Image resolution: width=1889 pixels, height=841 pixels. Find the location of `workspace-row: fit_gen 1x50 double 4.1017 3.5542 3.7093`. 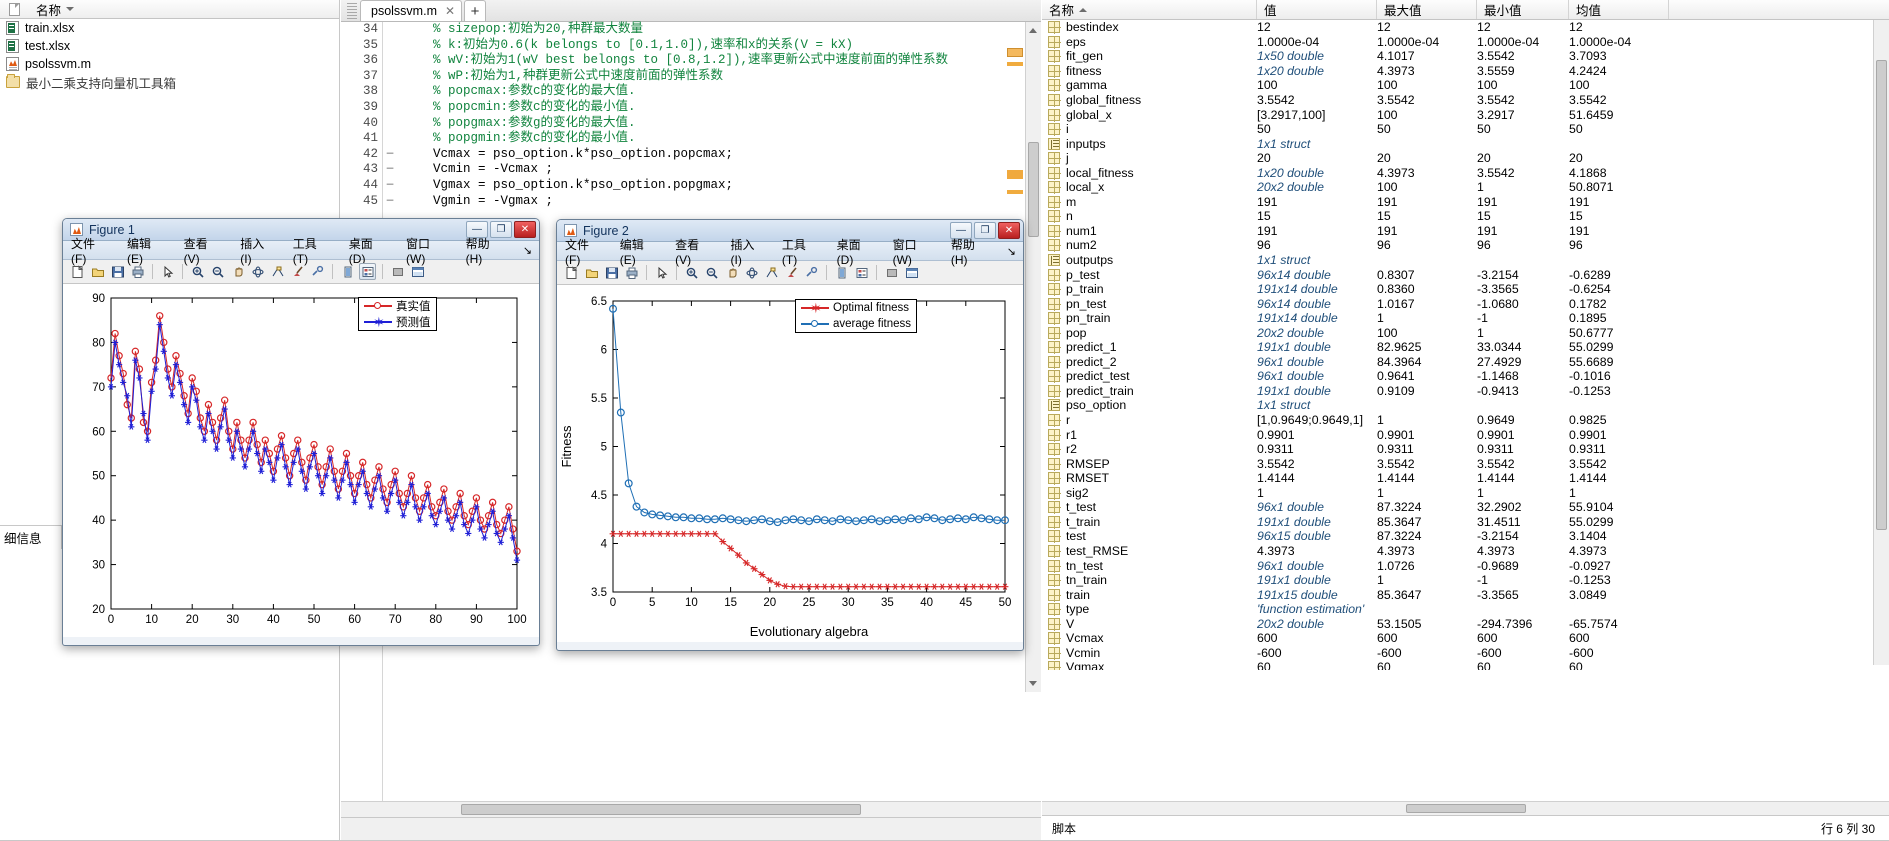

workspace-row: fit_gen 1x50 double 4.1017 3.5542 3.7093 is located at coordinates (1465, 56).